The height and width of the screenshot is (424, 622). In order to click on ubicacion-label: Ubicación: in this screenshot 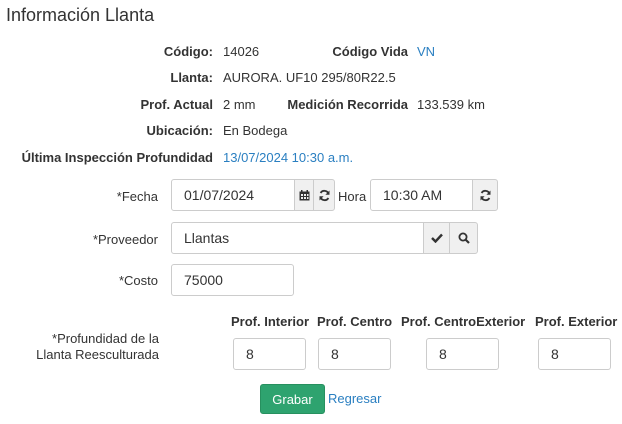, I will do `click(179, 130)`.